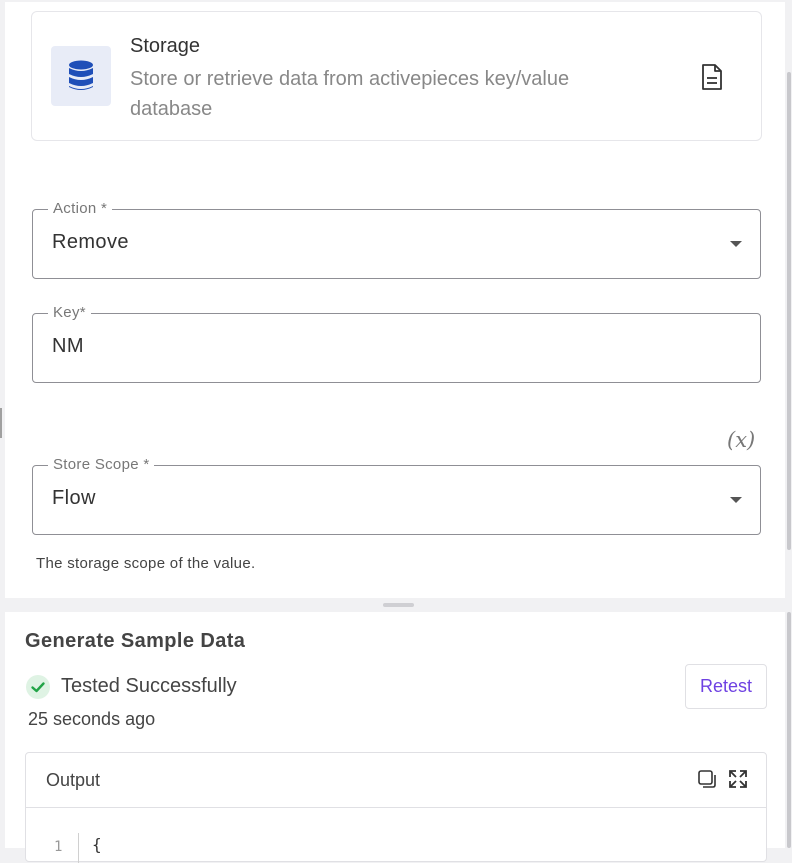 Image resolution: width=792 pixels, height=863 pixels. What do you see at coordinates (92, 719) in the screenshot?
I see `test-timestamp: 25 seconds ago` at bounding box center [92, 719].